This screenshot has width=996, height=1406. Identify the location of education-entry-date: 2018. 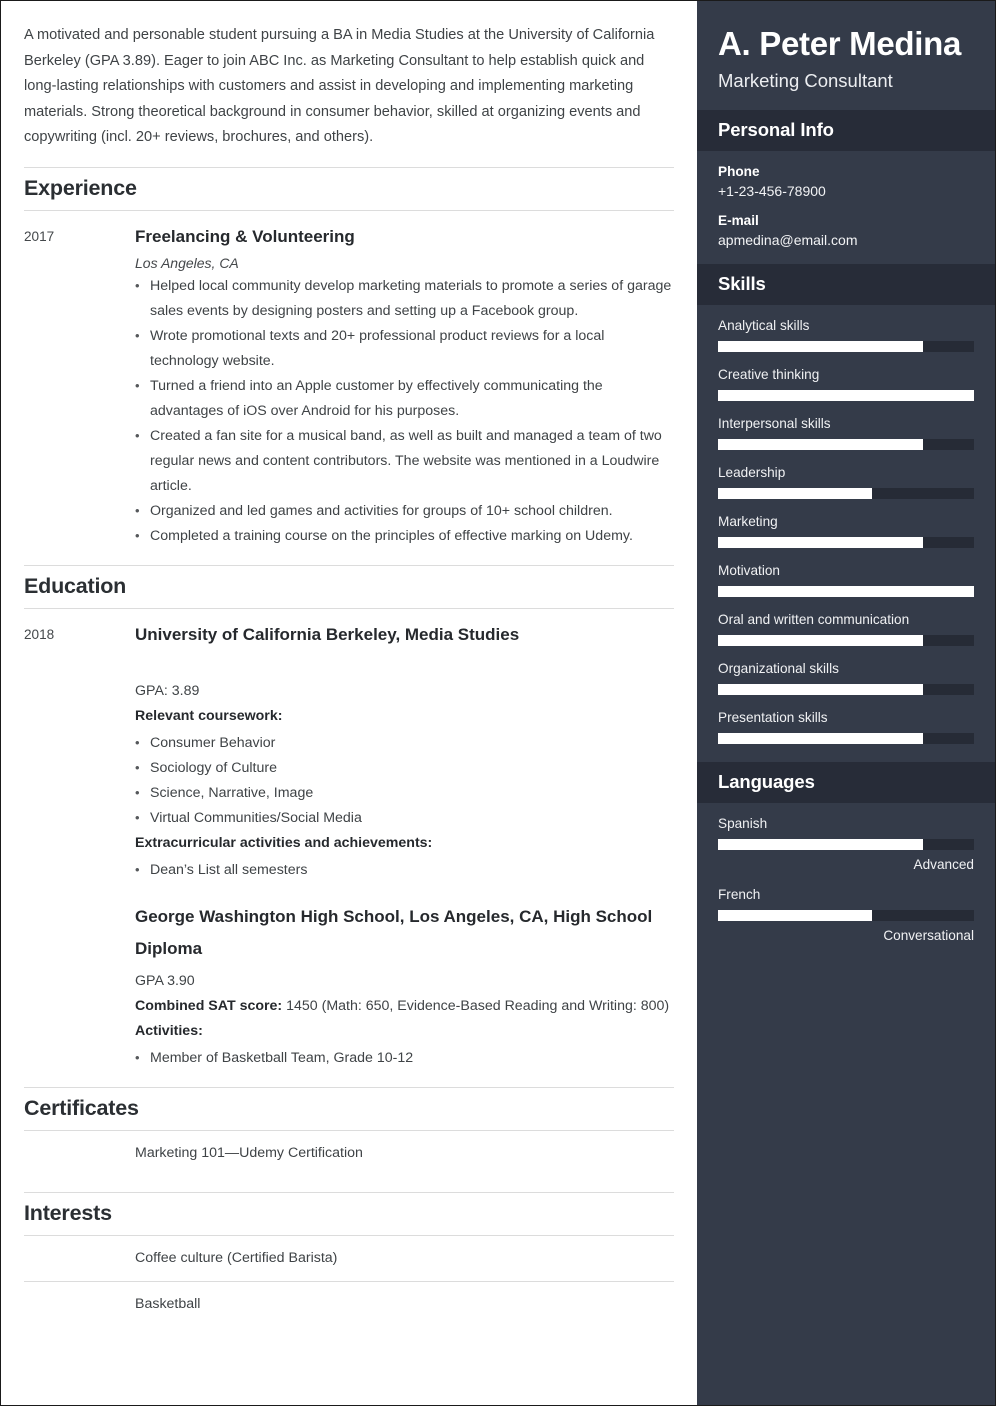
(39, 634).